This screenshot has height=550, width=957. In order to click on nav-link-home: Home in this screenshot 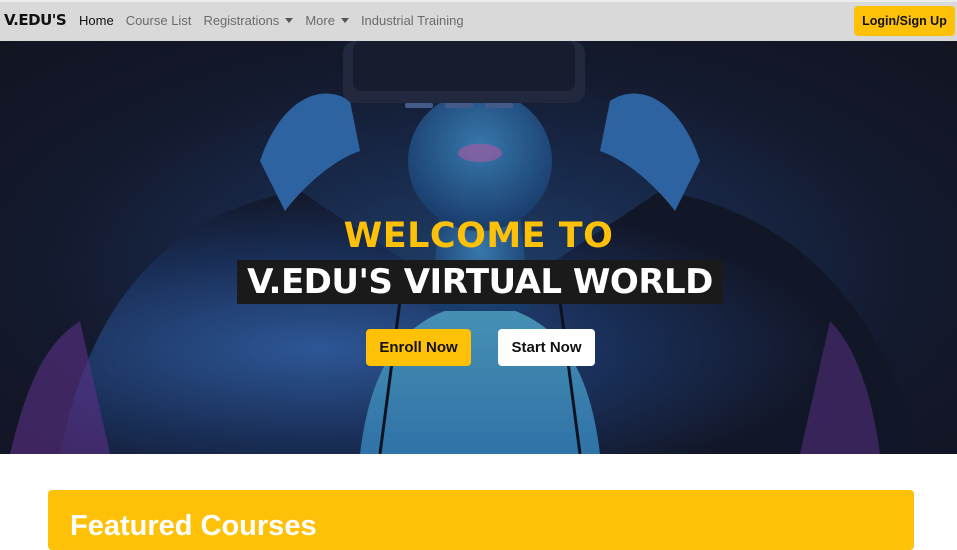, I will do `click(96, 20)`.